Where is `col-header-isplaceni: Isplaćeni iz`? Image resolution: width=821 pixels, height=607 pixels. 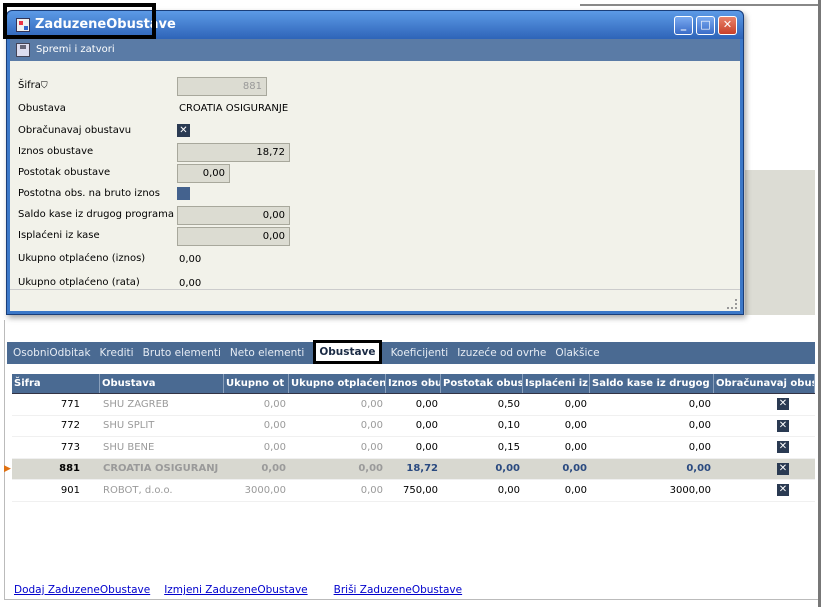 col-header-isplaceni: Isplaćeni iz is located at coordinates (556, 383).